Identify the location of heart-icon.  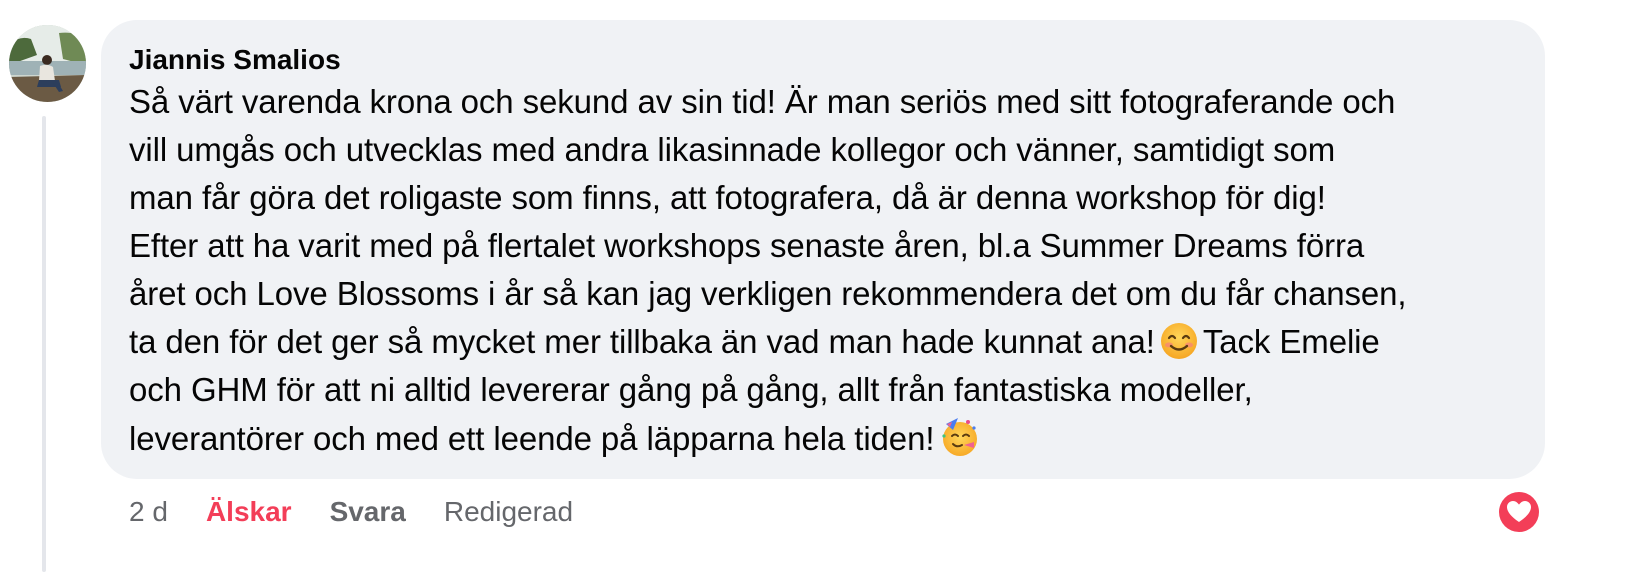
(1519, 512).